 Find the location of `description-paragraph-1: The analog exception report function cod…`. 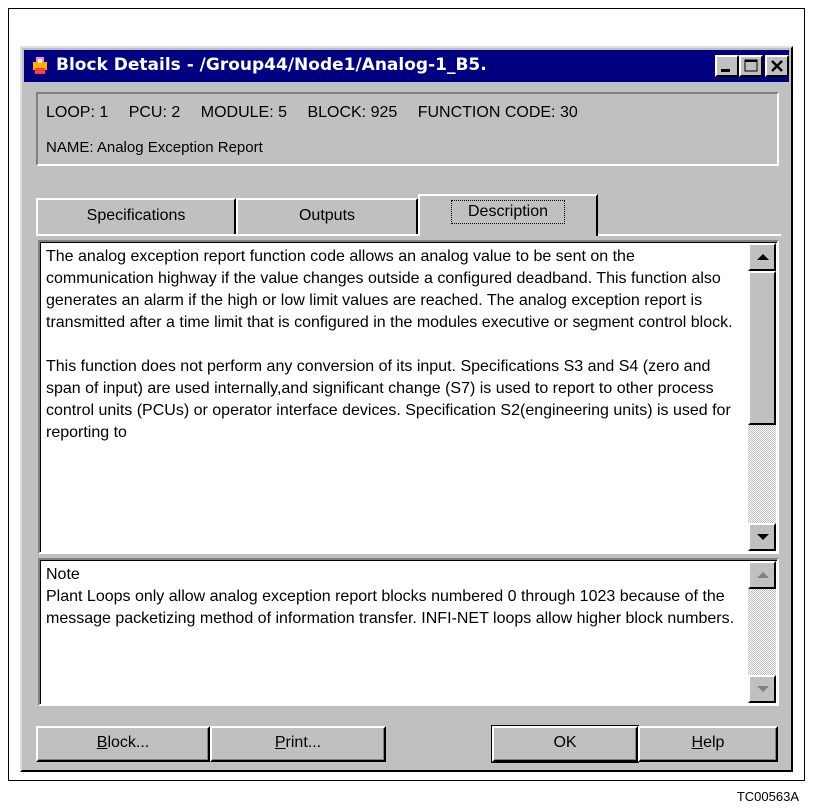

description-paragraph-1: The analog exception report function cod… is located at coordinates (389, 289).